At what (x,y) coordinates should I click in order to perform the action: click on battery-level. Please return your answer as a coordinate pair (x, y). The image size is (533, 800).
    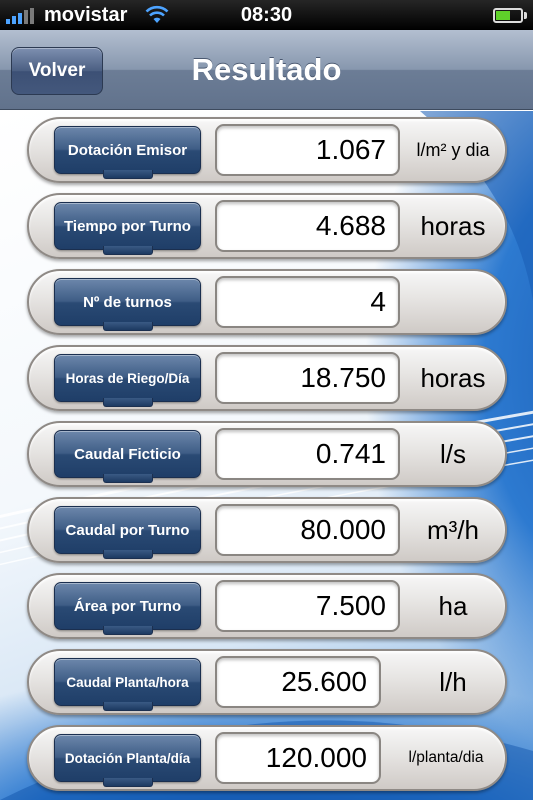
    Looking at the image, I should click on (503, 15).